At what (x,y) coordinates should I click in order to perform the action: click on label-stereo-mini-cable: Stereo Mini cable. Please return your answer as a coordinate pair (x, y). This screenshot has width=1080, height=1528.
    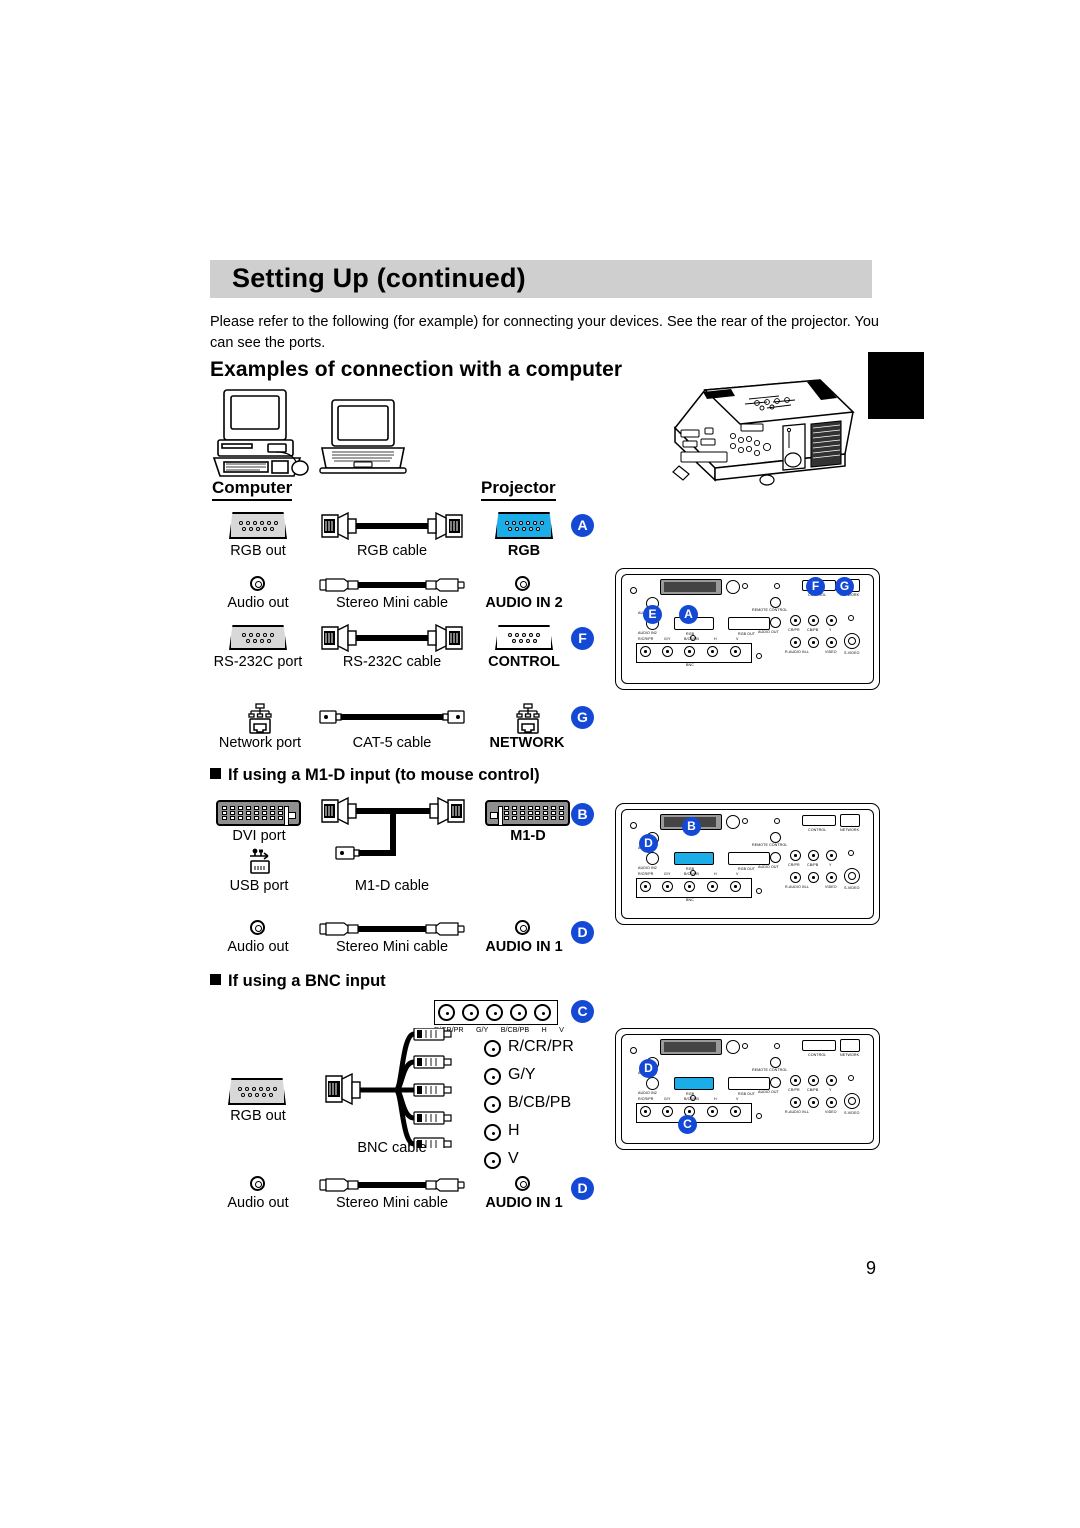
    Looking at the image, I should click on (392, 603).